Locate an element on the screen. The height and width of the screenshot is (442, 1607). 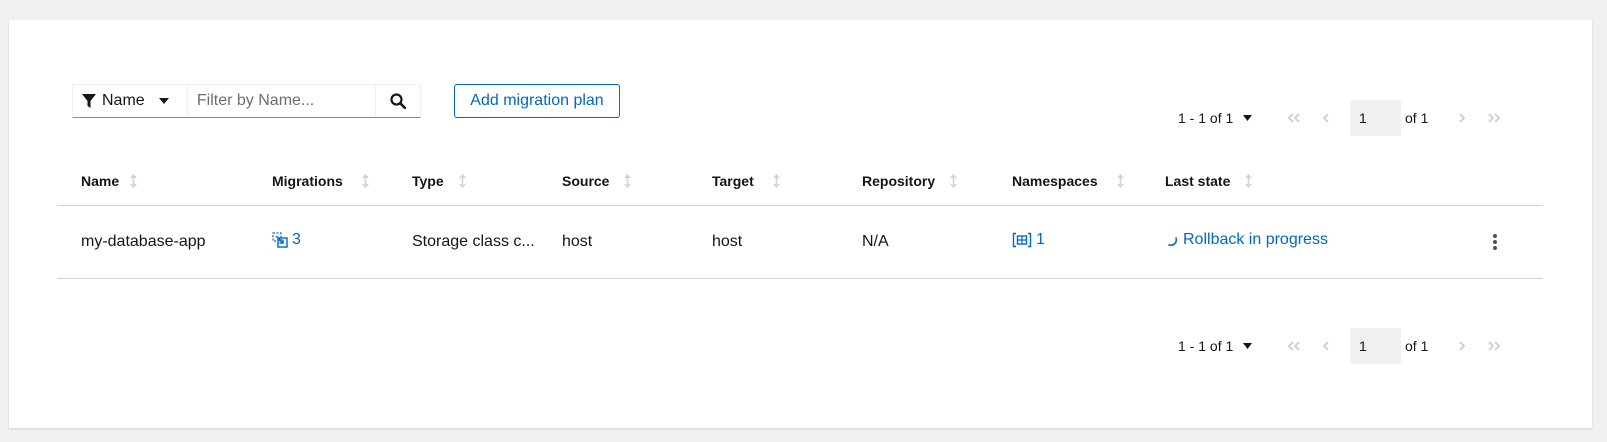
column-header-repository: Repository is located at coordinates (937, 181).